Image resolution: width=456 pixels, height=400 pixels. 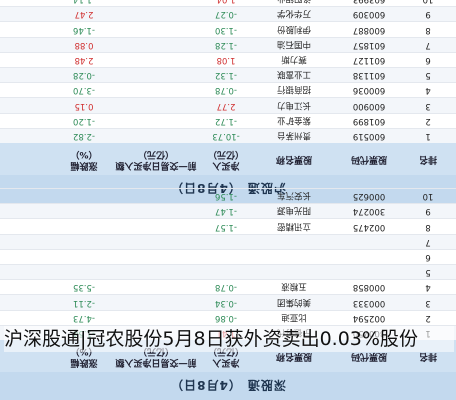 What do you see at coordinates (84, 287) in the screenshot?
I see `table-cell: -5.35` at bounding box center [84, 287].